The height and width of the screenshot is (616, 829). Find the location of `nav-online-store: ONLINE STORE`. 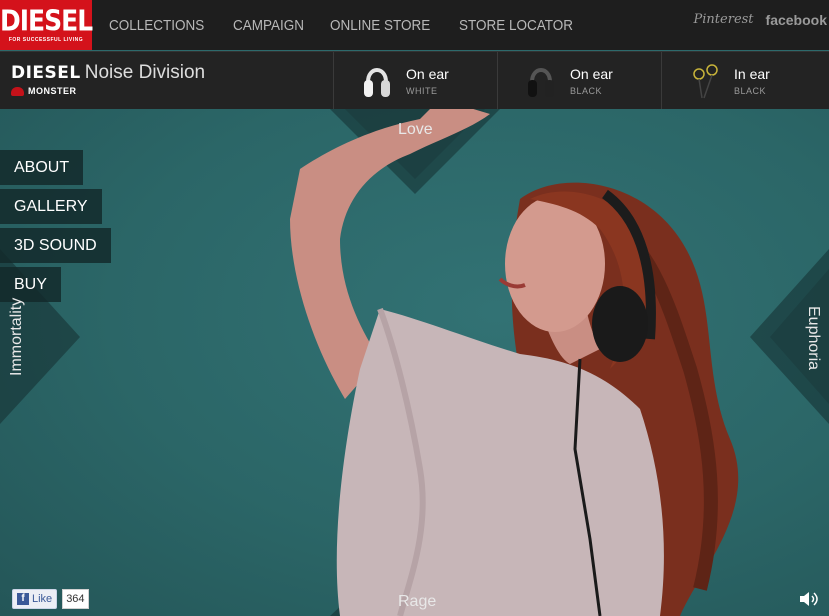

nav-online-store: ONLINE STORE is located at coordinates (380, 25).